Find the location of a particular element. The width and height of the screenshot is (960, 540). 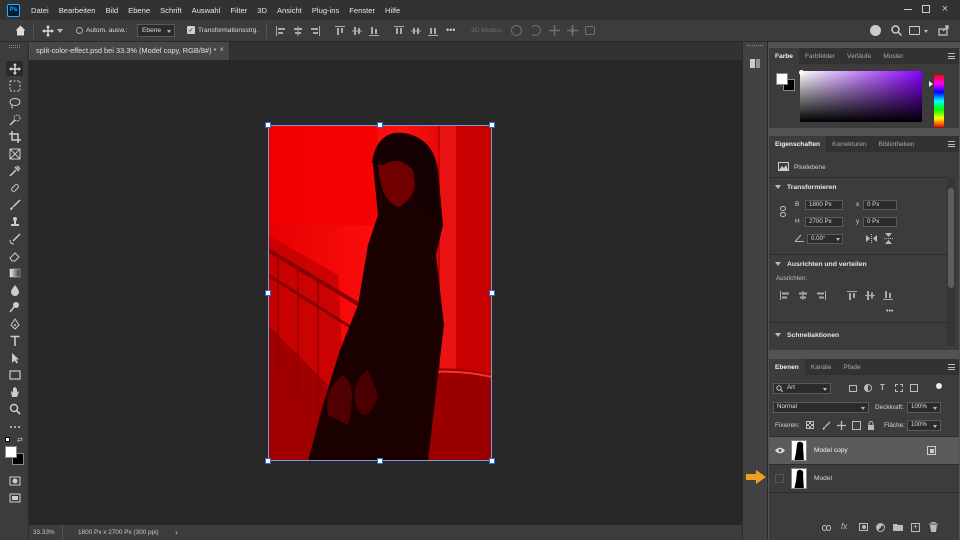

opacity-field: 100% is located at coordinates (924, 407).